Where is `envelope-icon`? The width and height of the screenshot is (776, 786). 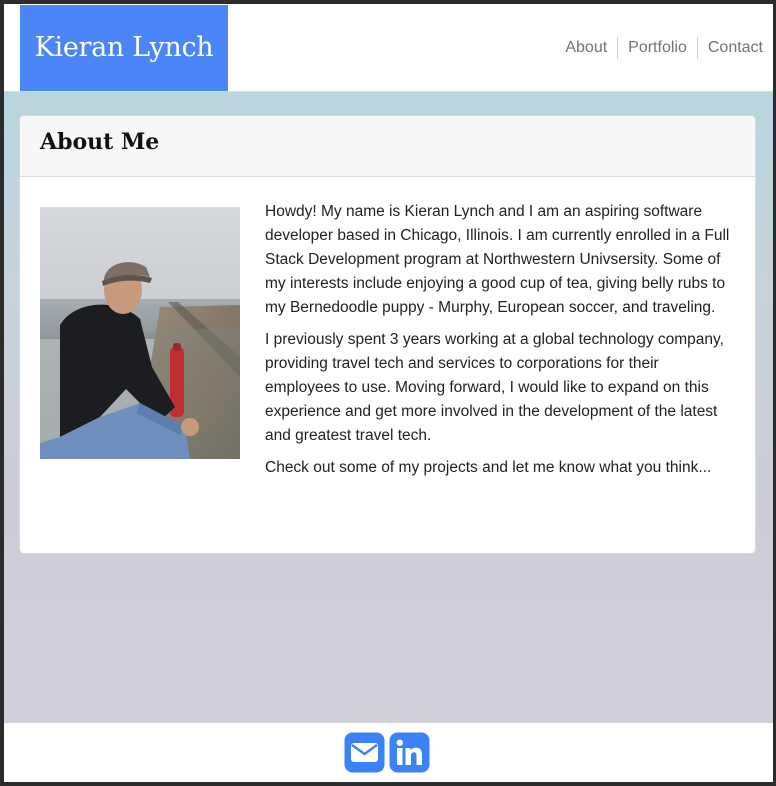
envelope-icon is located at coordinates (364, 752).